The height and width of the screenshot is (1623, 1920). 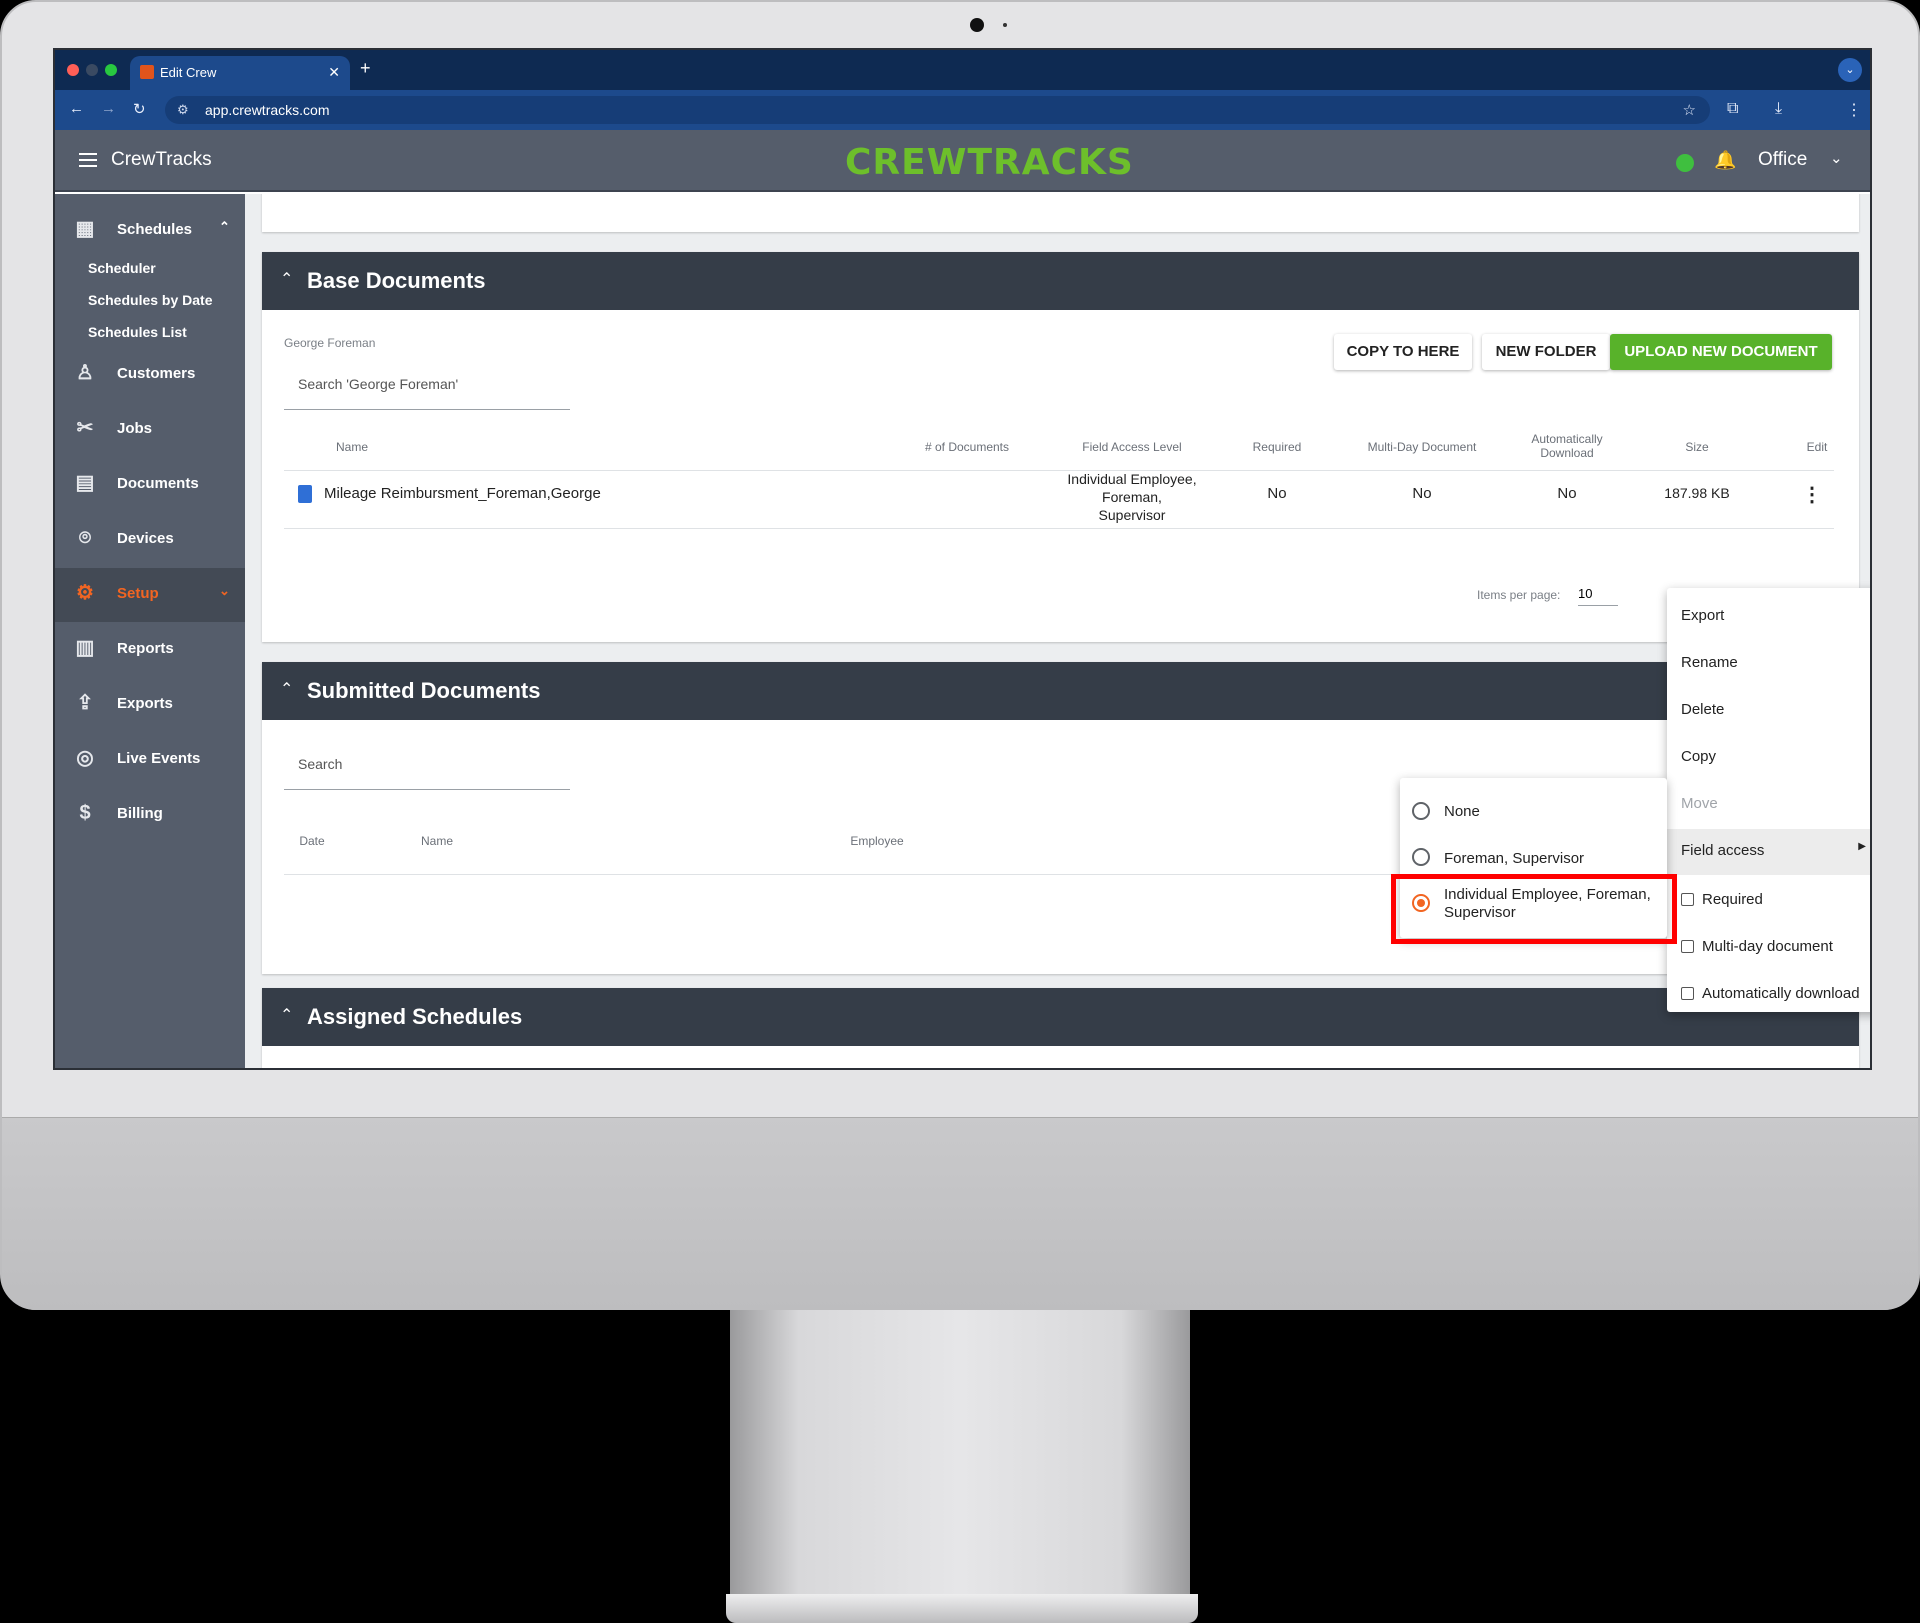 What do you see at coordinates (1768, 901) in the screenshot?
I see `checkbox-required: Required` at bounding box center [1768, 901].